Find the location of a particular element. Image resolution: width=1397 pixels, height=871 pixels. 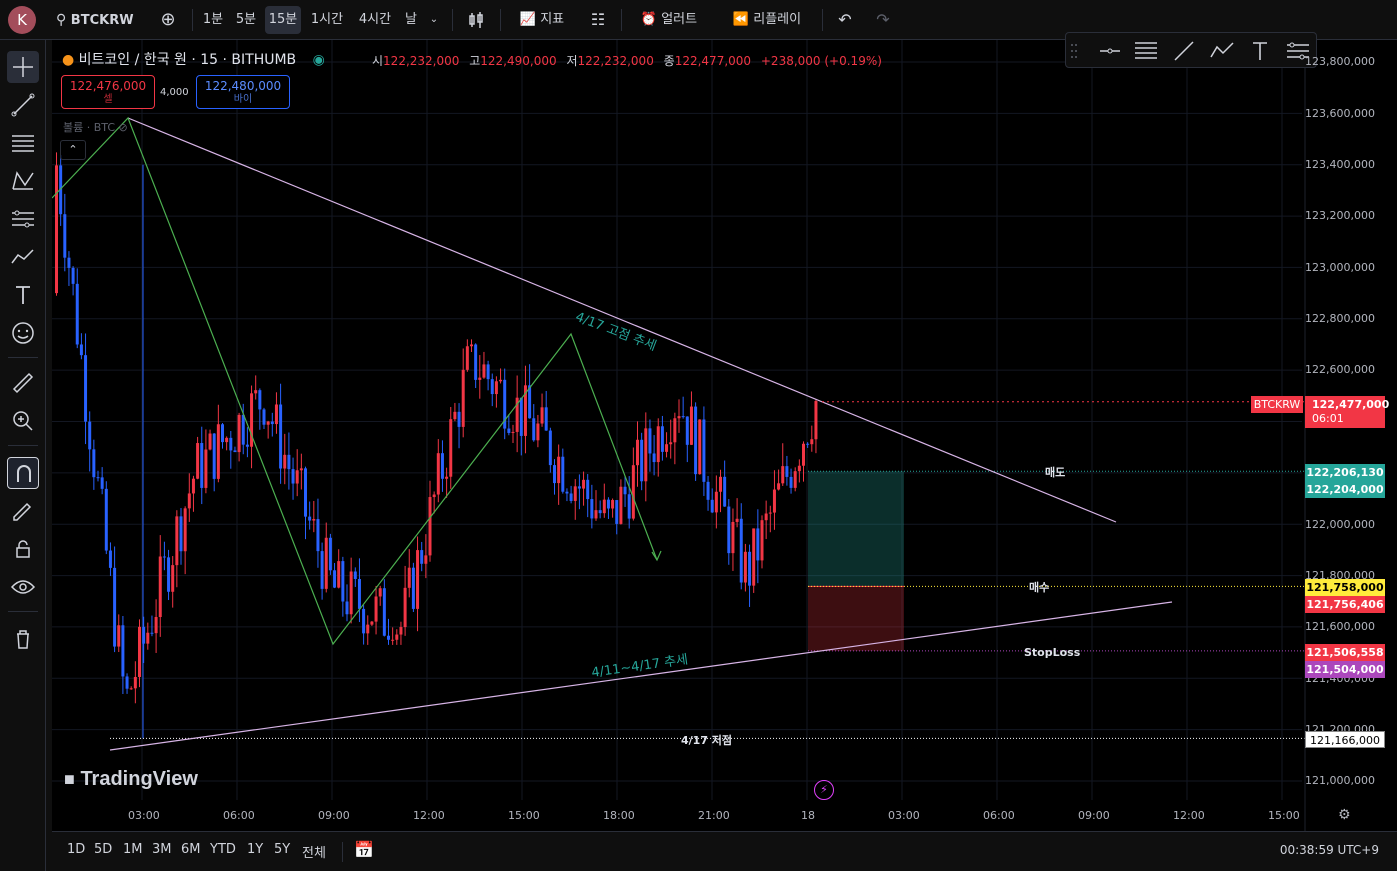

time-tick: 09:00 is located at coordinates (1094, 815).